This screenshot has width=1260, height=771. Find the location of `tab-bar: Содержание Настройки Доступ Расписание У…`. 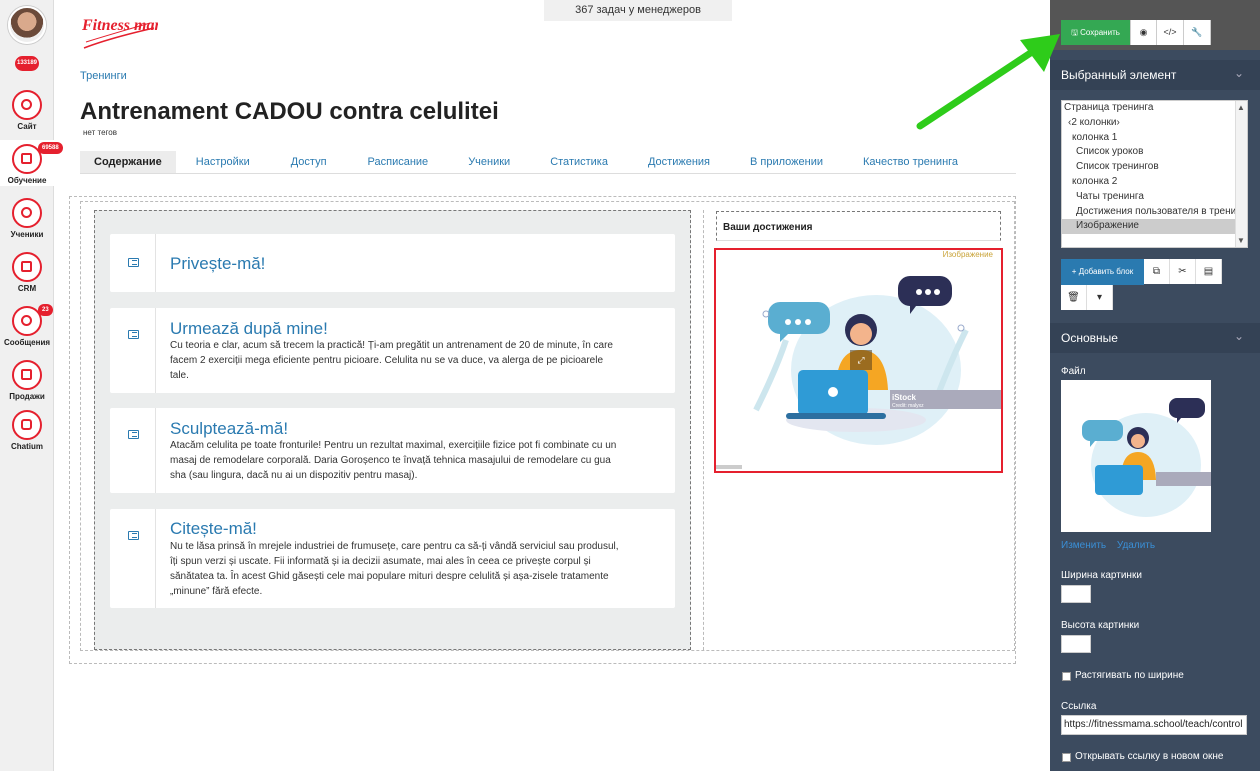

tab-bar: Содержание Настройки Доступ Расписание У… is located at coordinates (548, 162).